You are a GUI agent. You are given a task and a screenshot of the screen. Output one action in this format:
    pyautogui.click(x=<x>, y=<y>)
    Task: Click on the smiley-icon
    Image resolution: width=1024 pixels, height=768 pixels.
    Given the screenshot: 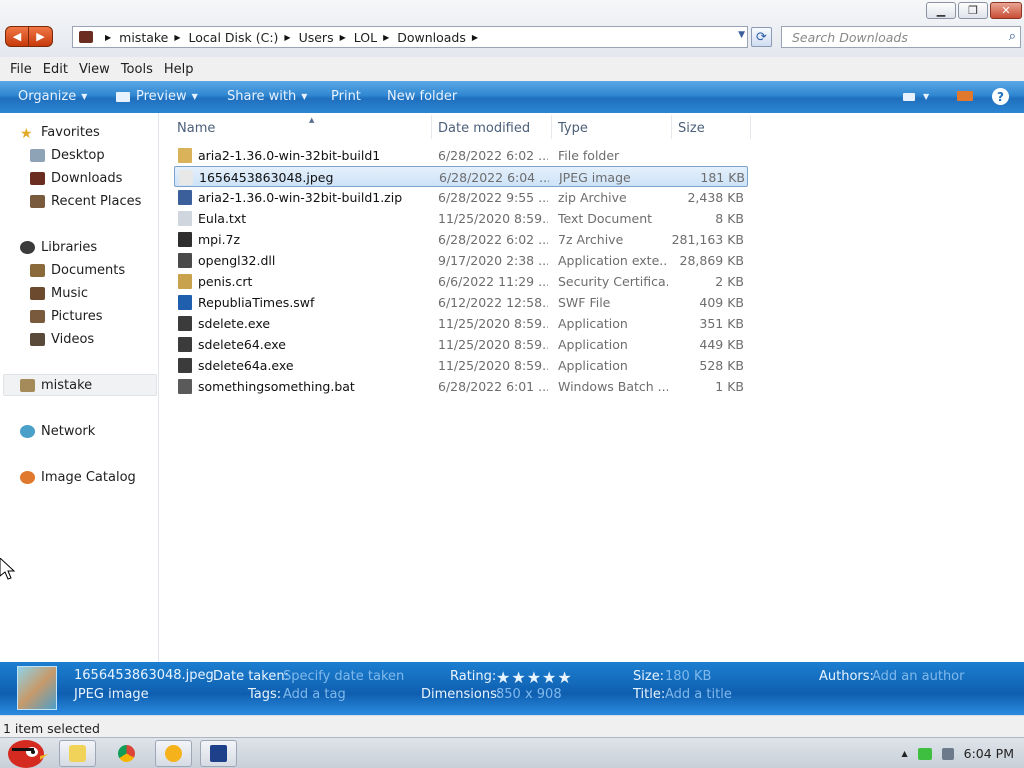 What is the action you would take?
    pyautogui.click(x=173, y=753)
    